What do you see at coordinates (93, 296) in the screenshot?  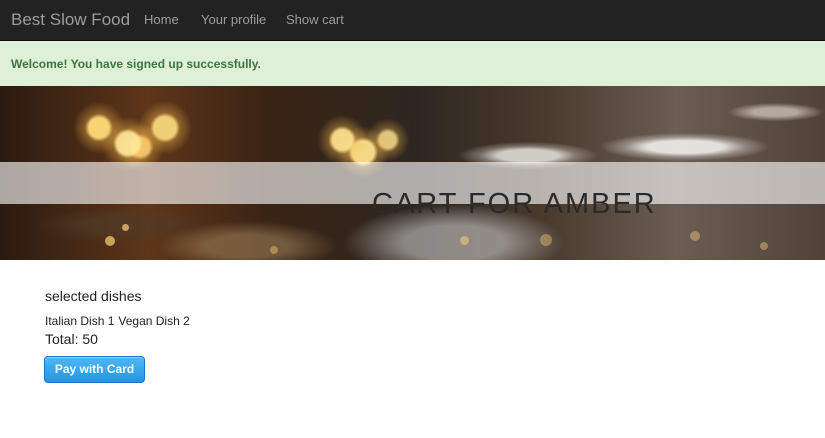 I see `selected-dishes-heading: selected dishes` at bounding box center [93, 296].